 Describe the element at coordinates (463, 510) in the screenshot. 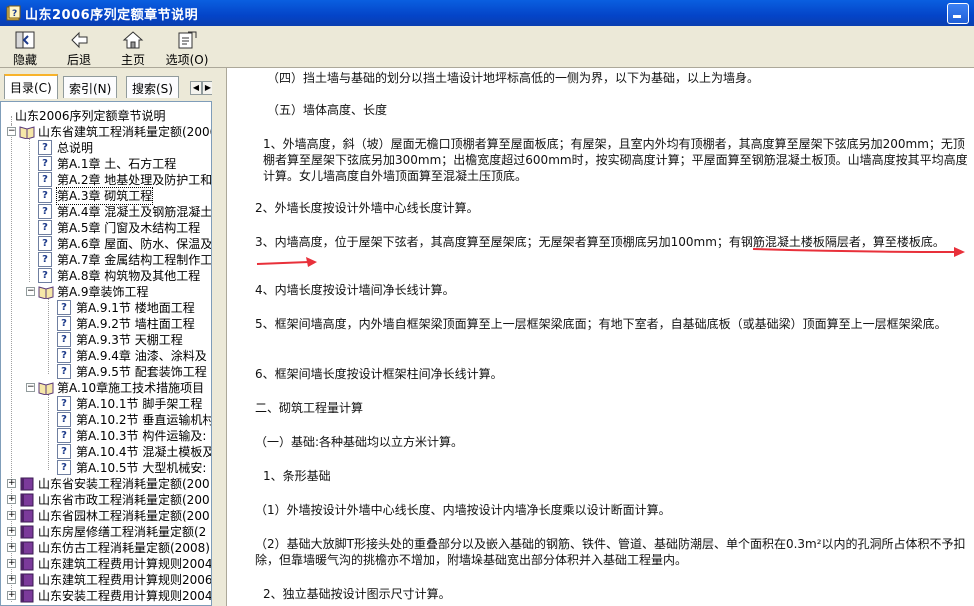

I see `paragraph: （1）外墙按设计外墙中心线长度、内墙按设计内墙净长度乘以设计断面计算。` at that location.